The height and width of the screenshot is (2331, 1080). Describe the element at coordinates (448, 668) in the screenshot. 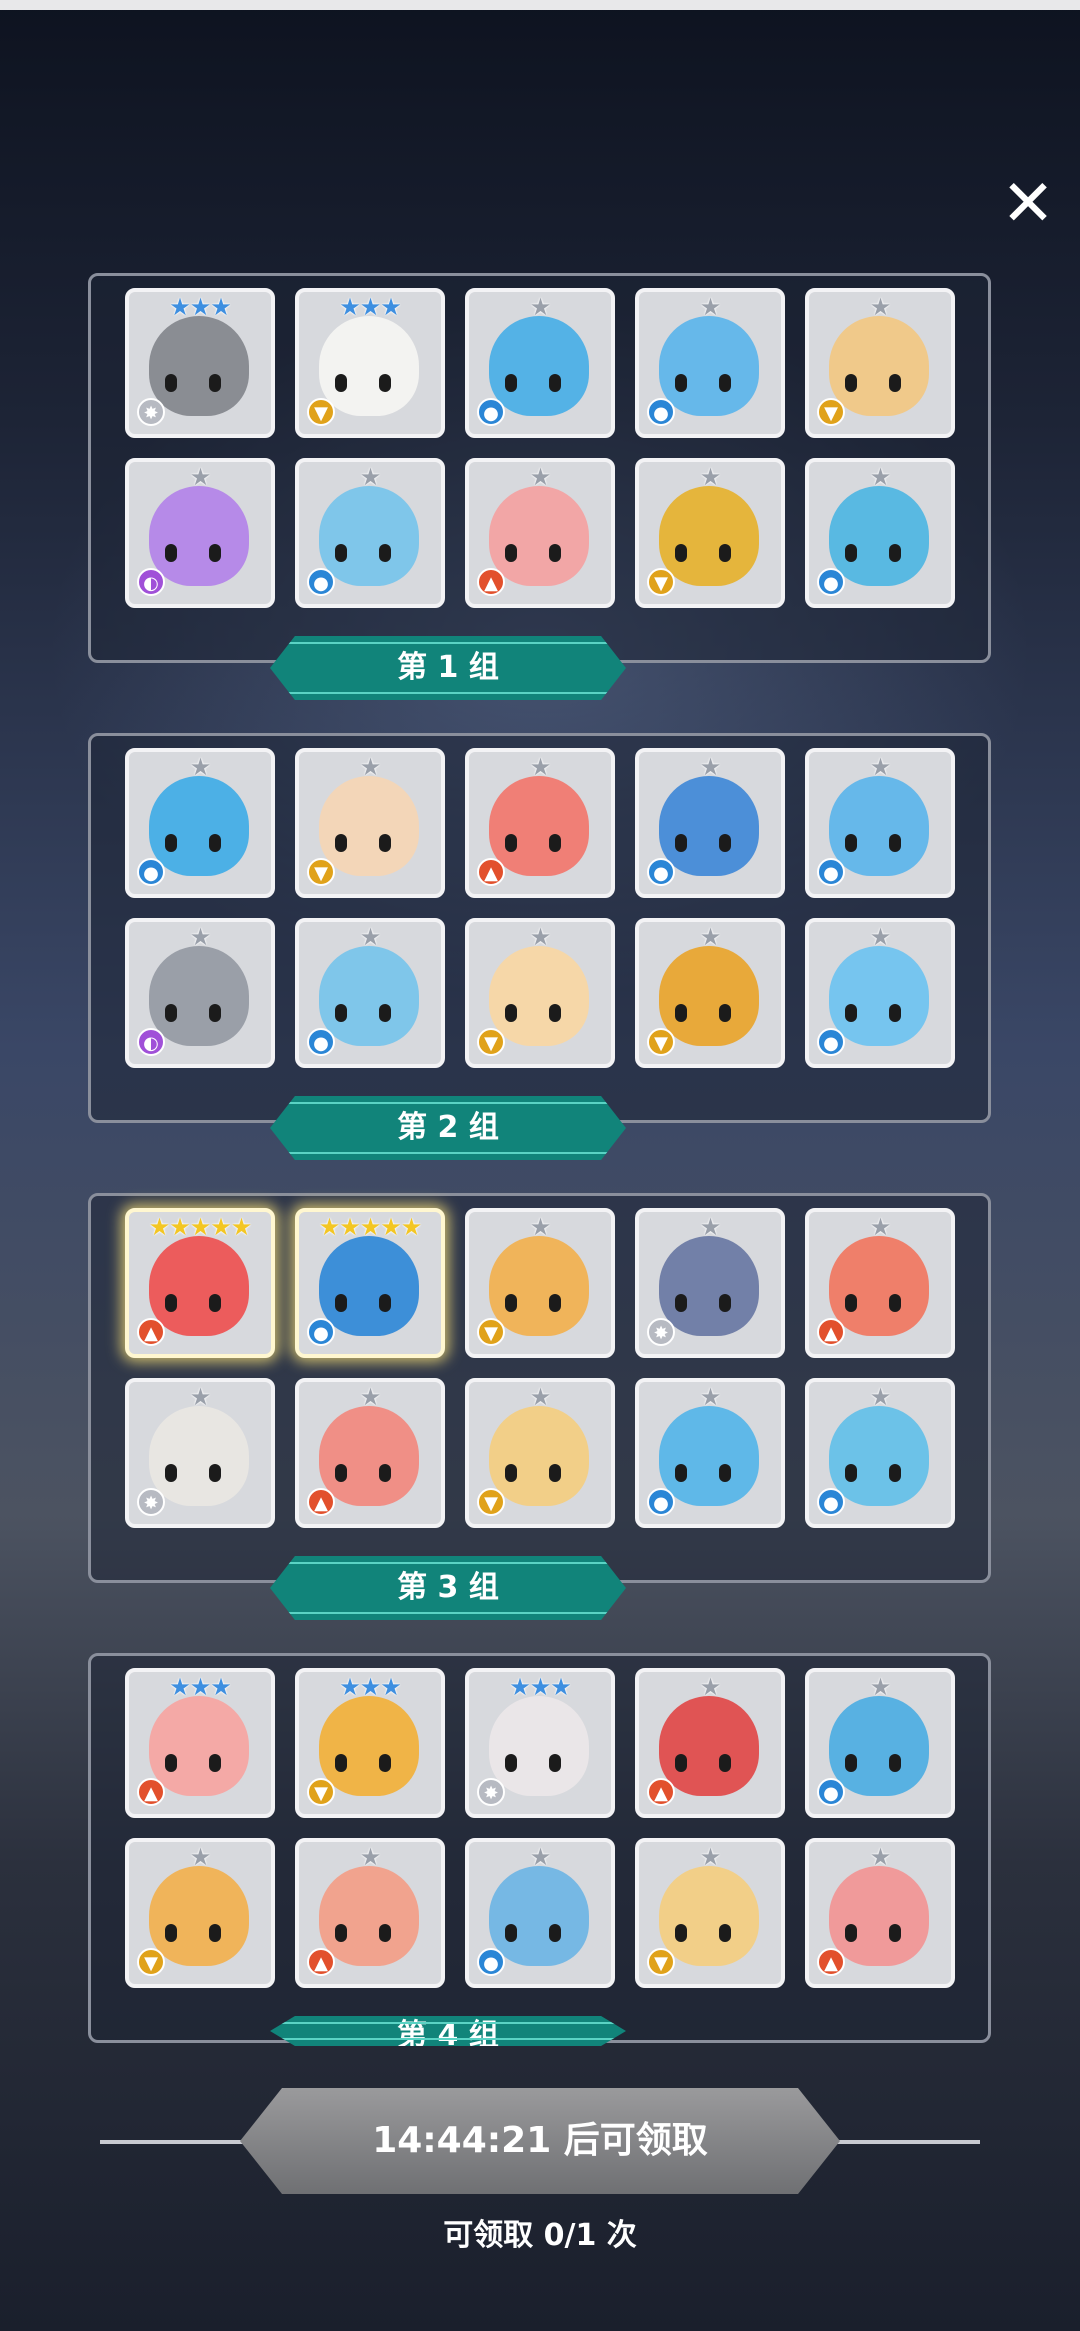

I see `group-label-1: 第 1 组` at that location.